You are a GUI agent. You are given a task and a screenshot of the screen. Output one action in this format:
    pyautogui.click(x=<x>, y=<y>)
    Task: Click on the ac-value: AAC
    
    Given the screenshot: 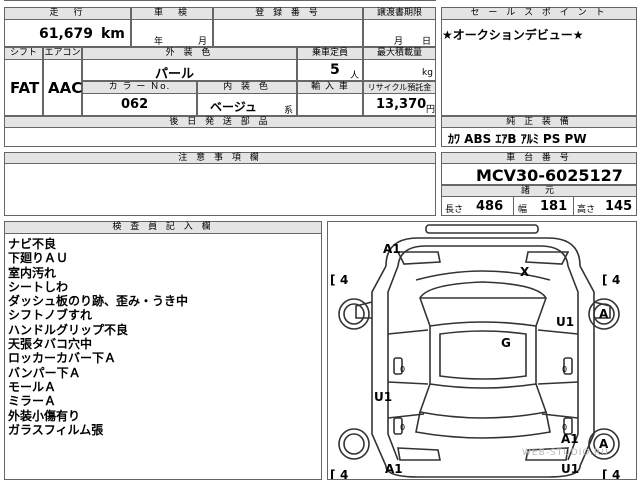 What is the action you would take?
    pyautogui.click(x=65, y=88)
    